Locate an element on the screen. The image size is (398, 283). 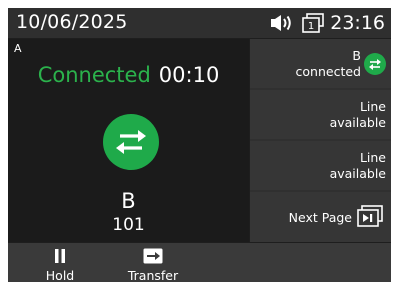
line-key-icon: 1 is located at coordinates (313, 23).